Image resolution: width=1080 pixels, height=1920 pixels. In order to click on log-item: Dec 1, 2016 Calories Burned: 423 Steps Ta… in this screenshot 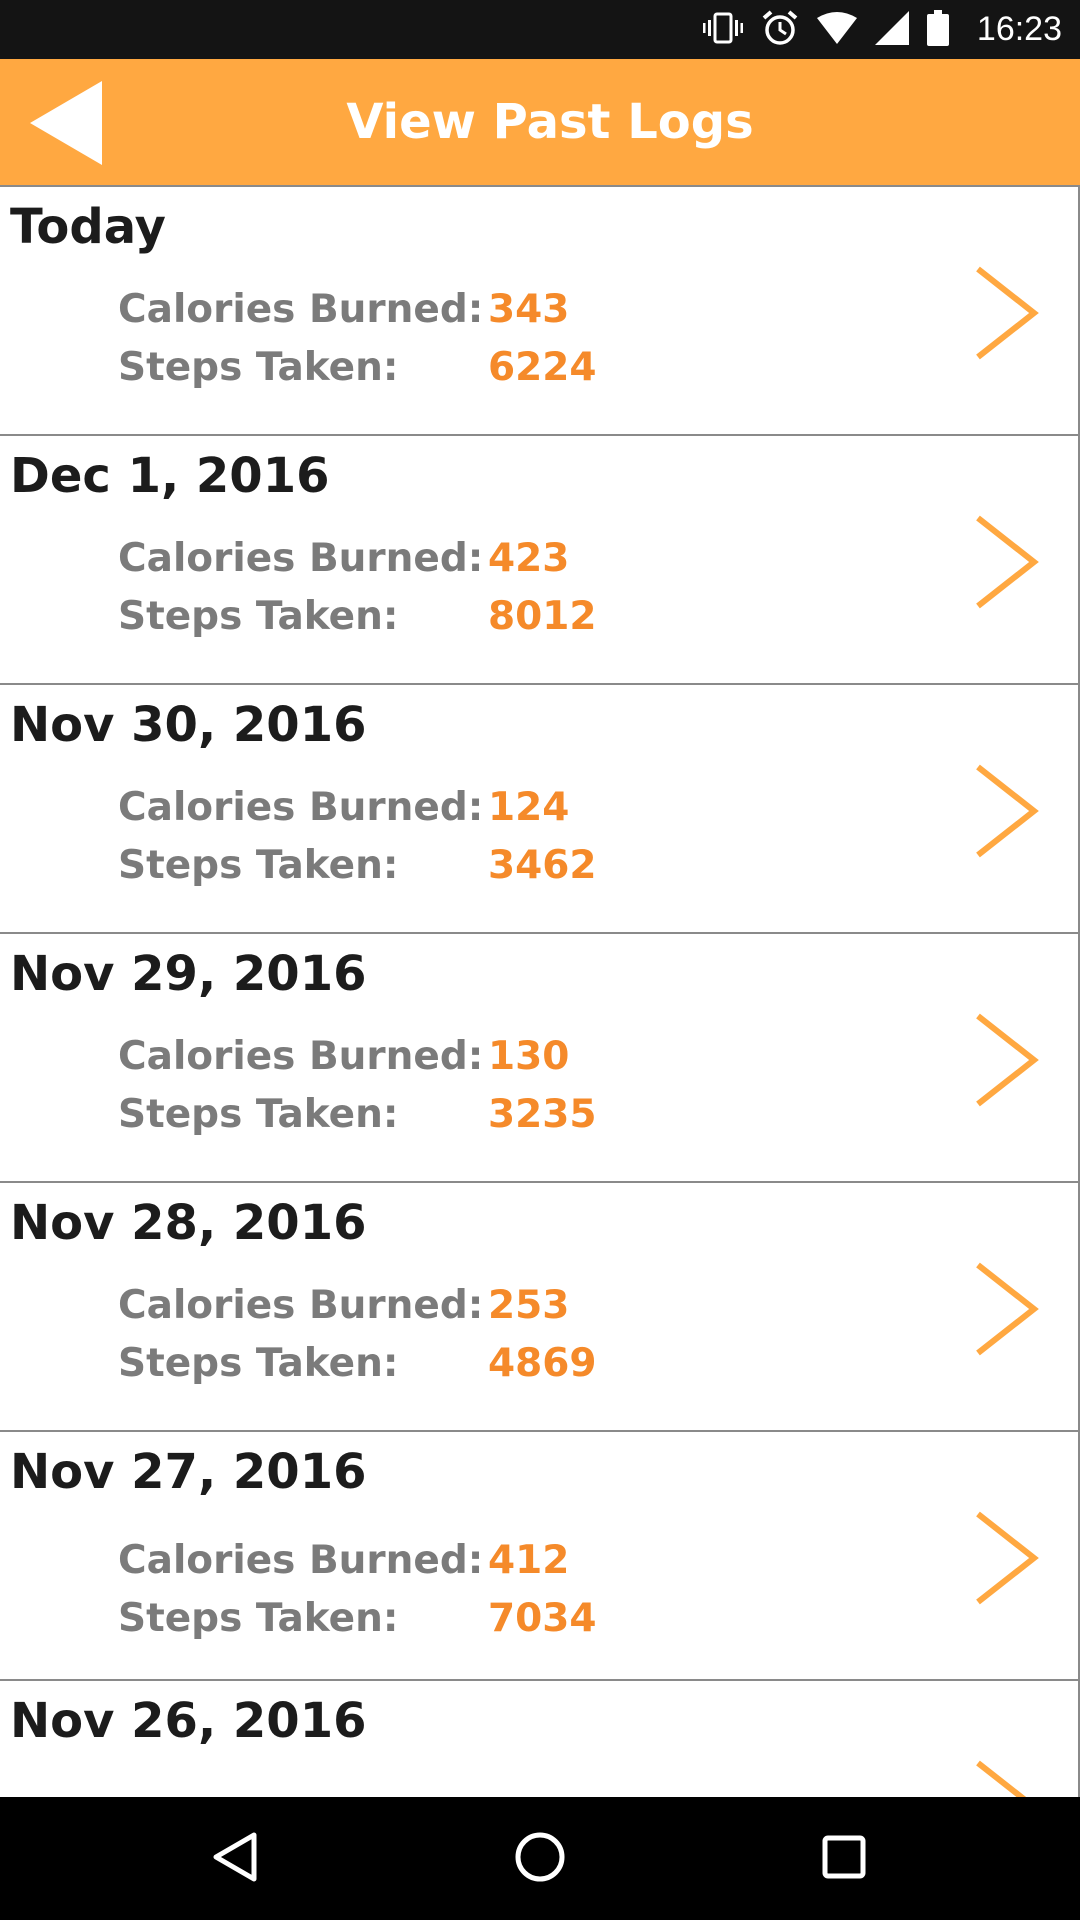, I will do `click(540, 560)`.